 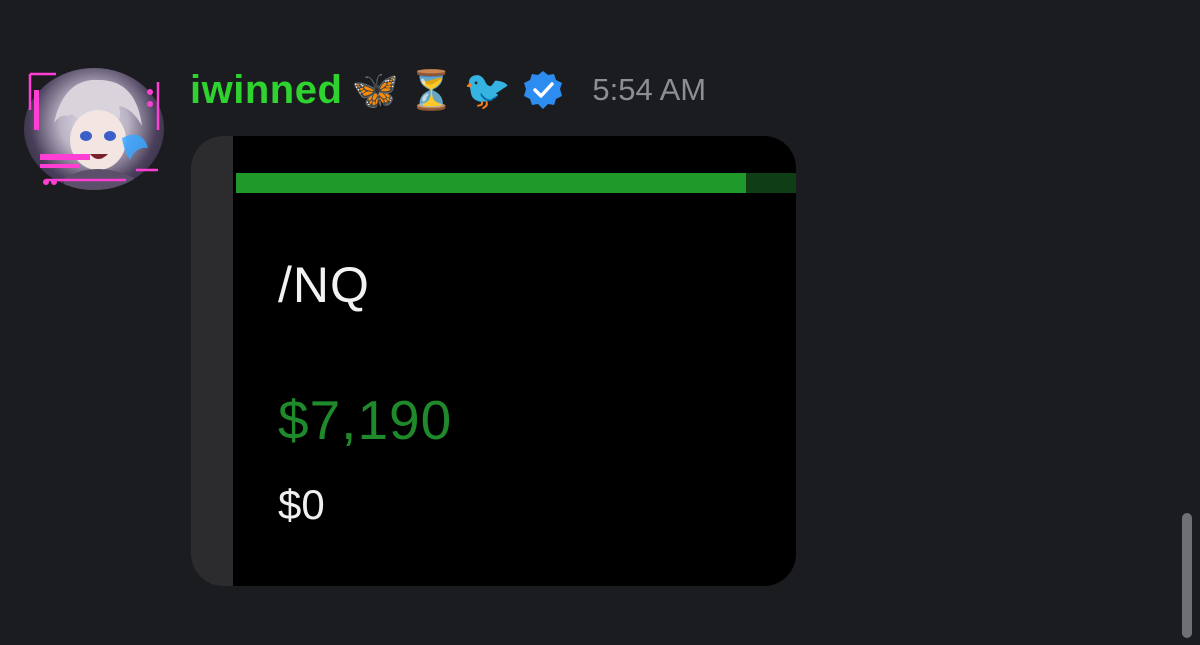 I want to click on ticker-symbol: /NQ, so click(x=324, y=285).